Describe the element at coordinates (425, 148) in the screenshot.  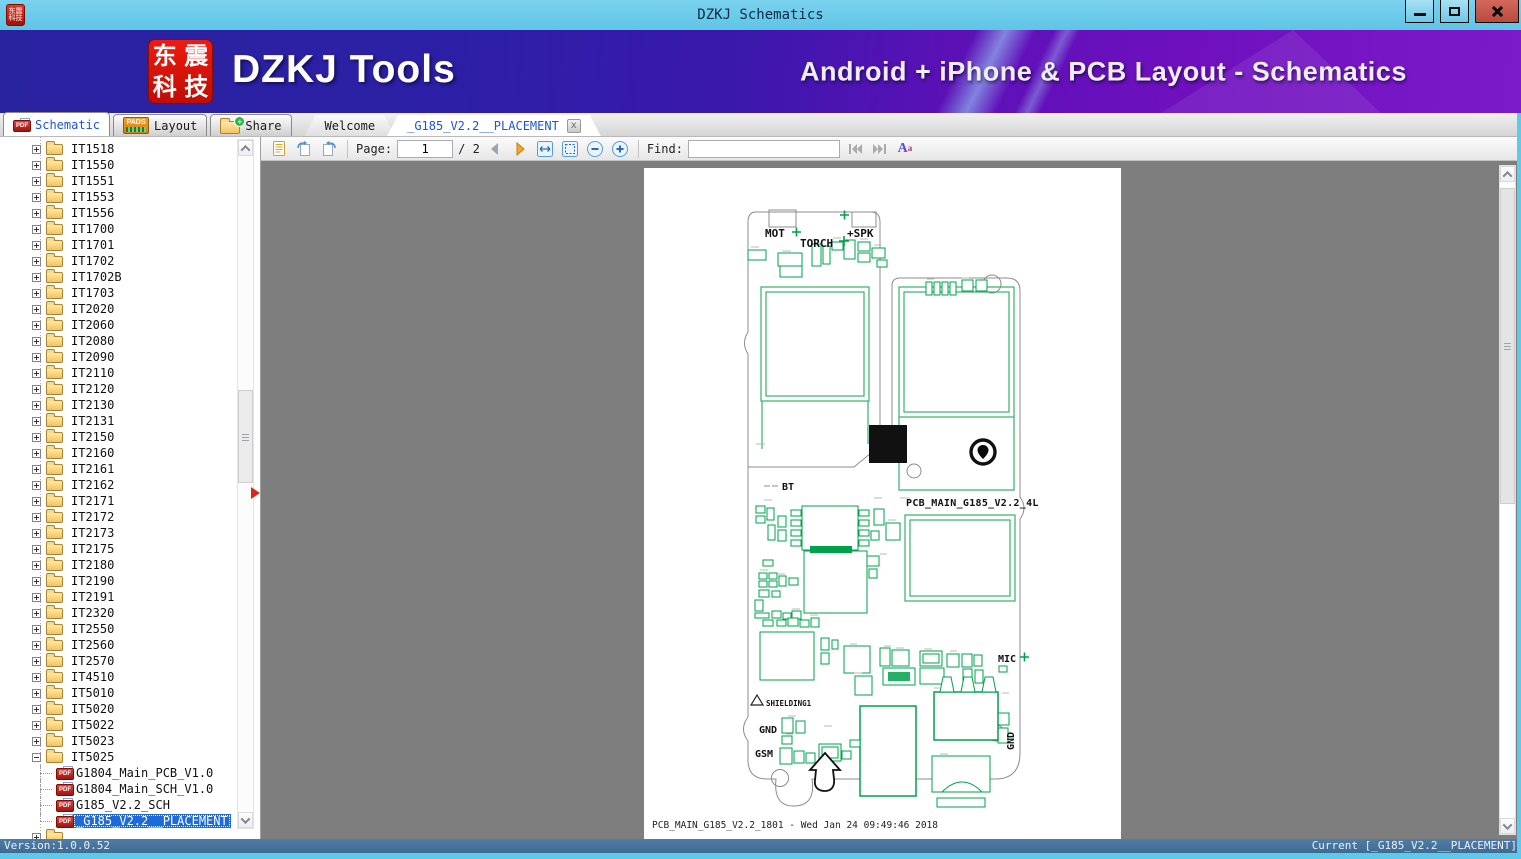
I see `page-input` at that location.